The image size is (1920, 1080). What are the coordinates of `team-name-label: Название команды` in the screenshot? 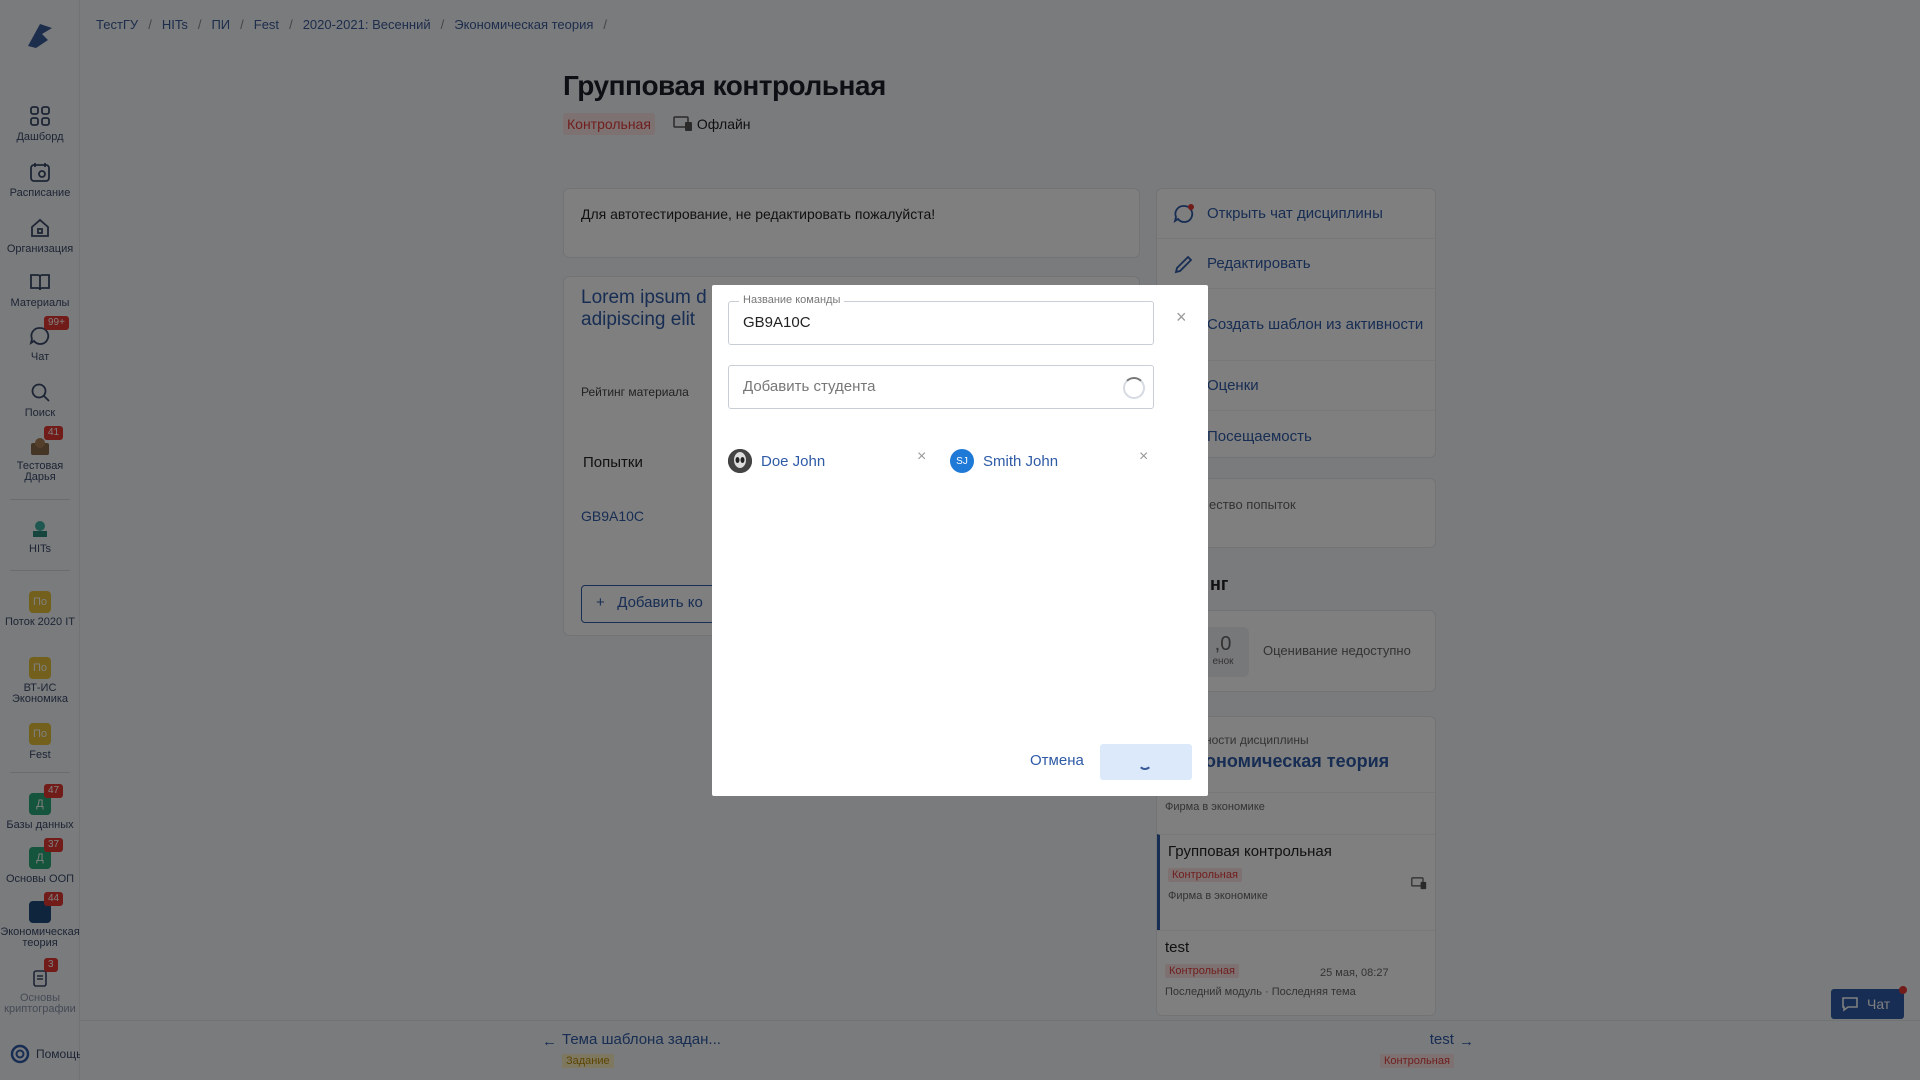 It's located at (792, 300).